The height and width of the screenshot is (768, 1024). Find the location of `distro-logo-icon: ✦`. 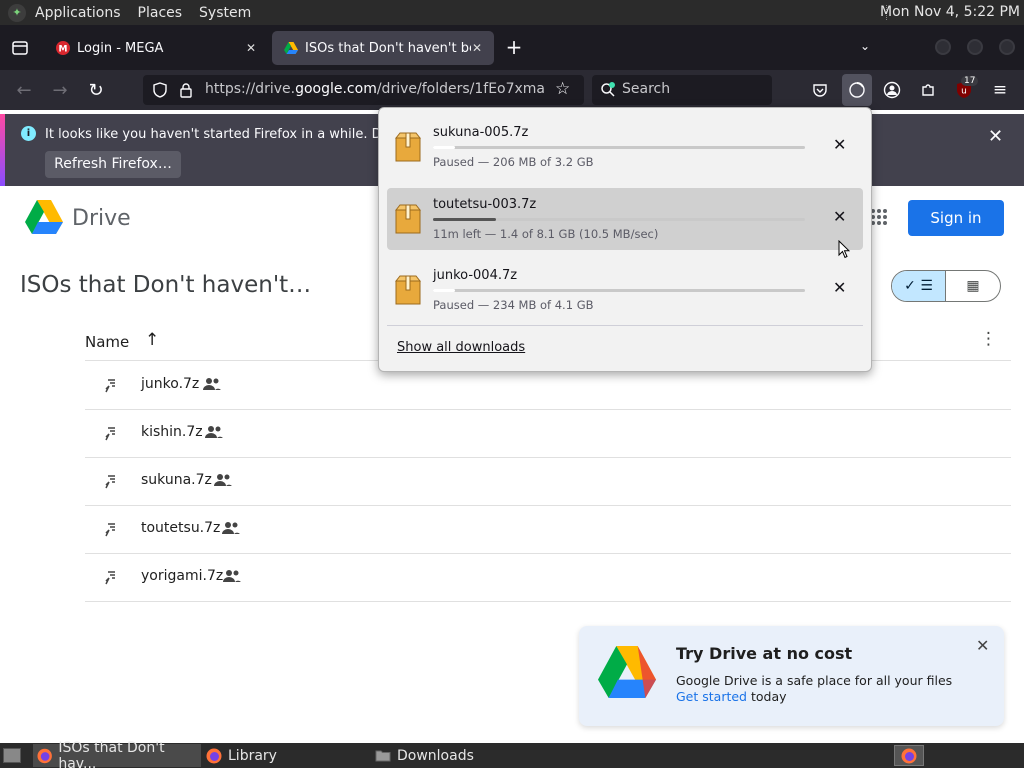

distro-logo-icon: ✦ is located at coordinates (17, 12).